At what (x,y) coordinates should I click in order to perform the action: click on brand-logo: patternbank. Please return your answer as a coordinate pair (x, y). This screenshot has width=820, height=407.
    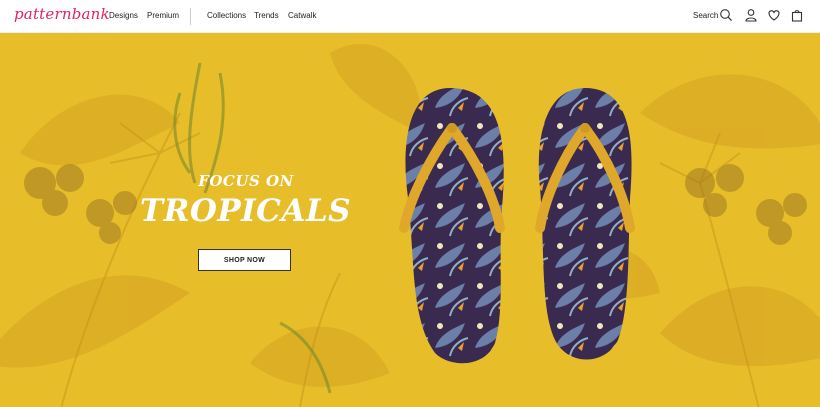
    Looking at the image, I should click on (62, 14).